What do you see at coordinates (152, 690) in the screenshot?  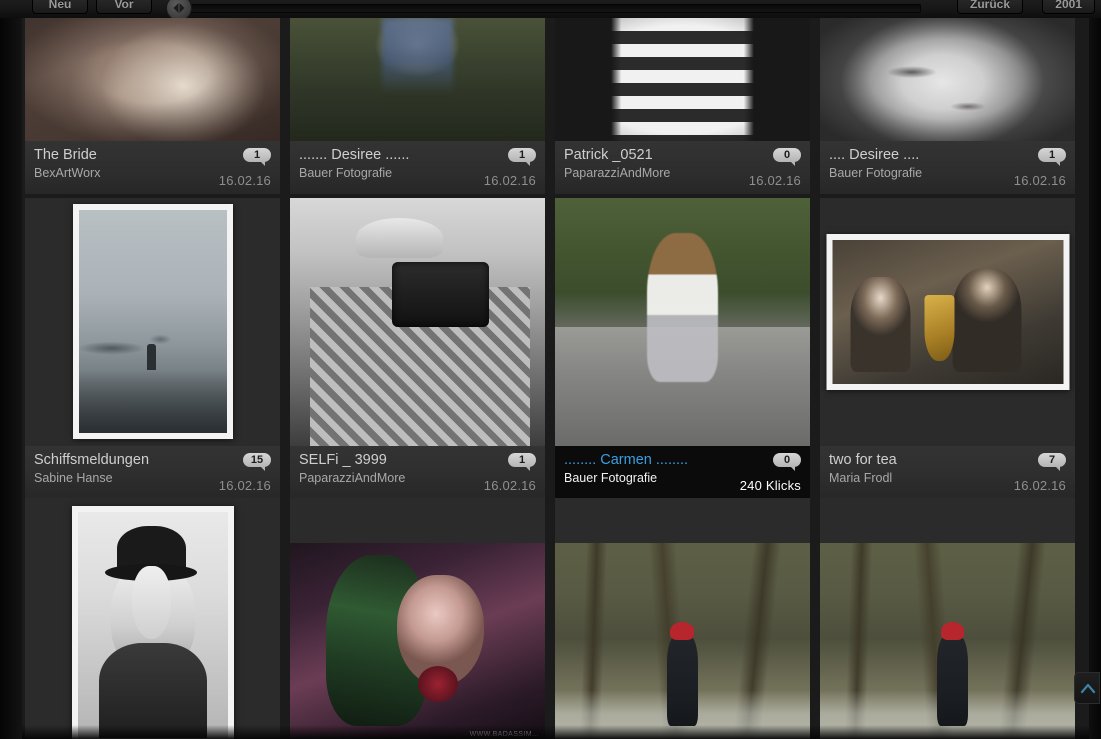 I see `photo-body` at bounding box center [152, 690].